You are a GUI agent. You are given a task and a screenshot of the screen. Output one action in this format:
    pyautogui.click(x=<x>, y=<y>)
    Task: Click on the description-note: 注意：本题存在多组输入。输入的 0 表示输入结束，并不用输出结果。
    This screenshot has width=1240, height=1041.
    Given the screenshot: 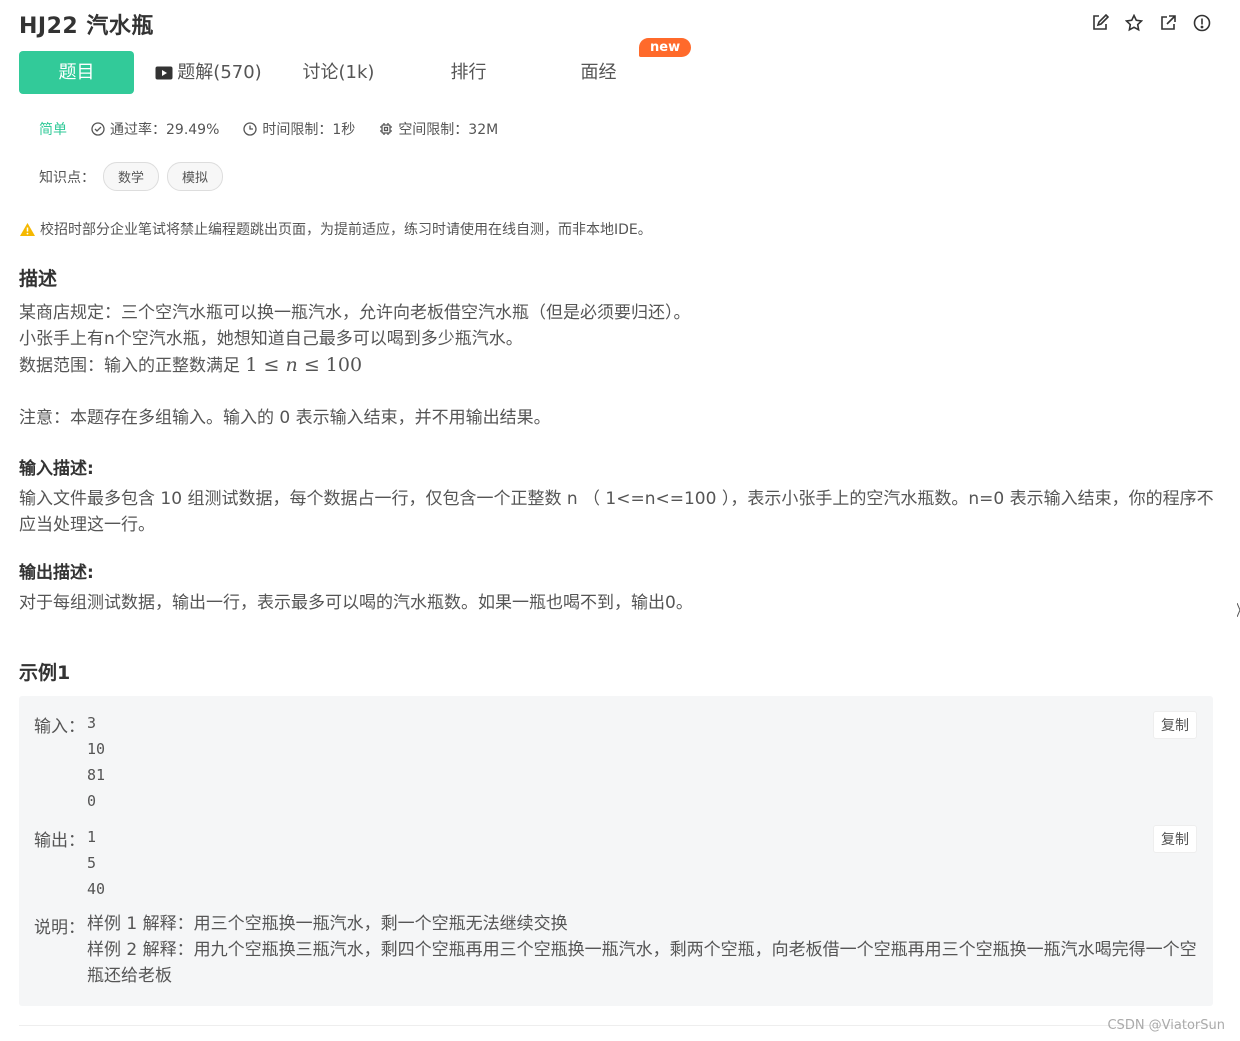 What is the action you would take?
    pyautogui.click(x=285, y=418)
    